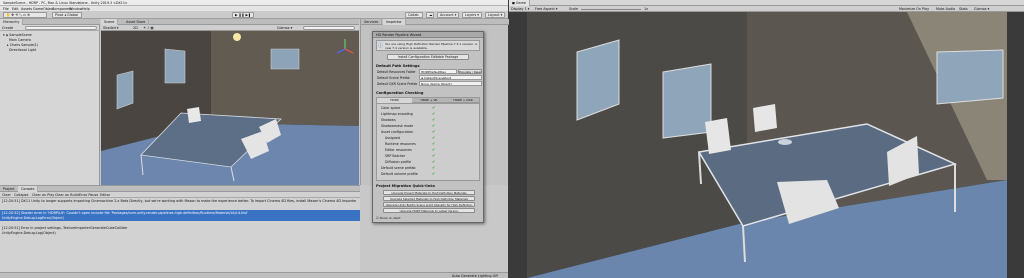 Image resolution: width=1024 pixels, height=278 pixels. I want to click on gizmos-dropdown: Gizmos ▾, so click(284, 28).